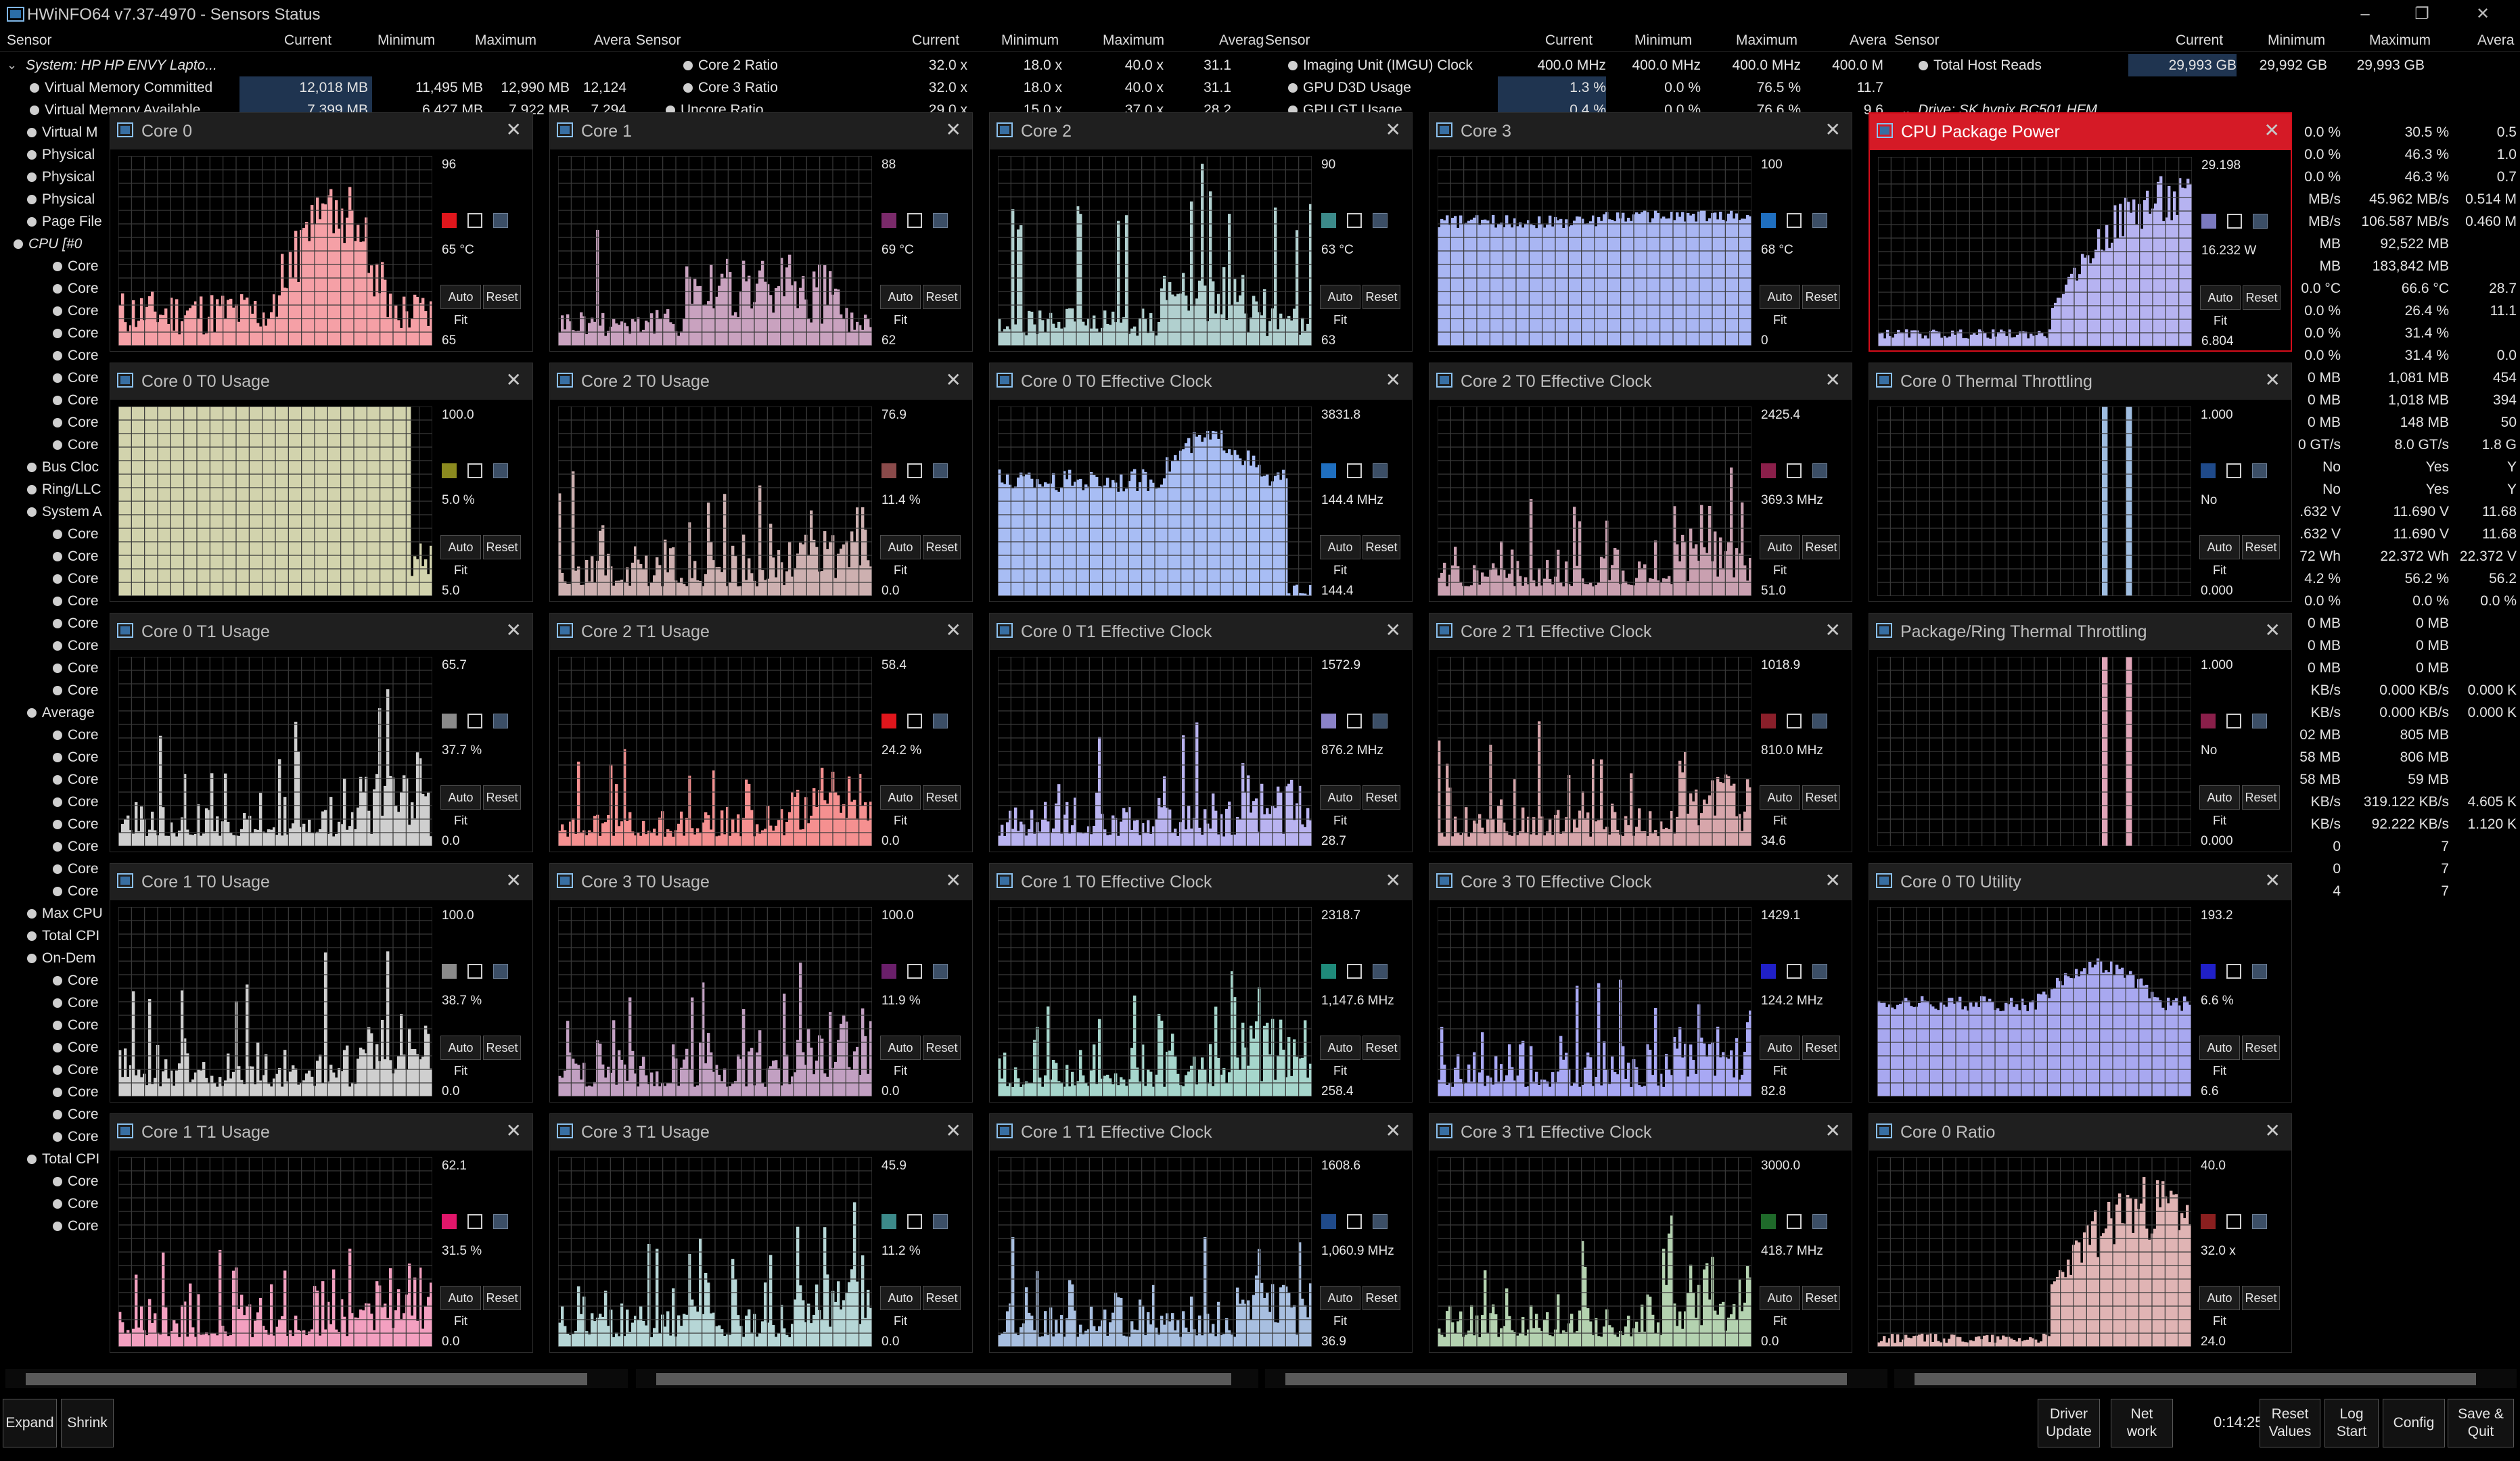 The height and width of the screenshot is (1461, 2520). What do you see at coordinates (2404, 222) in the screenshot?
I see `sensor-value-row: MB/s 106.587 MB/s 0.460 M` at bounding box center [2404, 222].